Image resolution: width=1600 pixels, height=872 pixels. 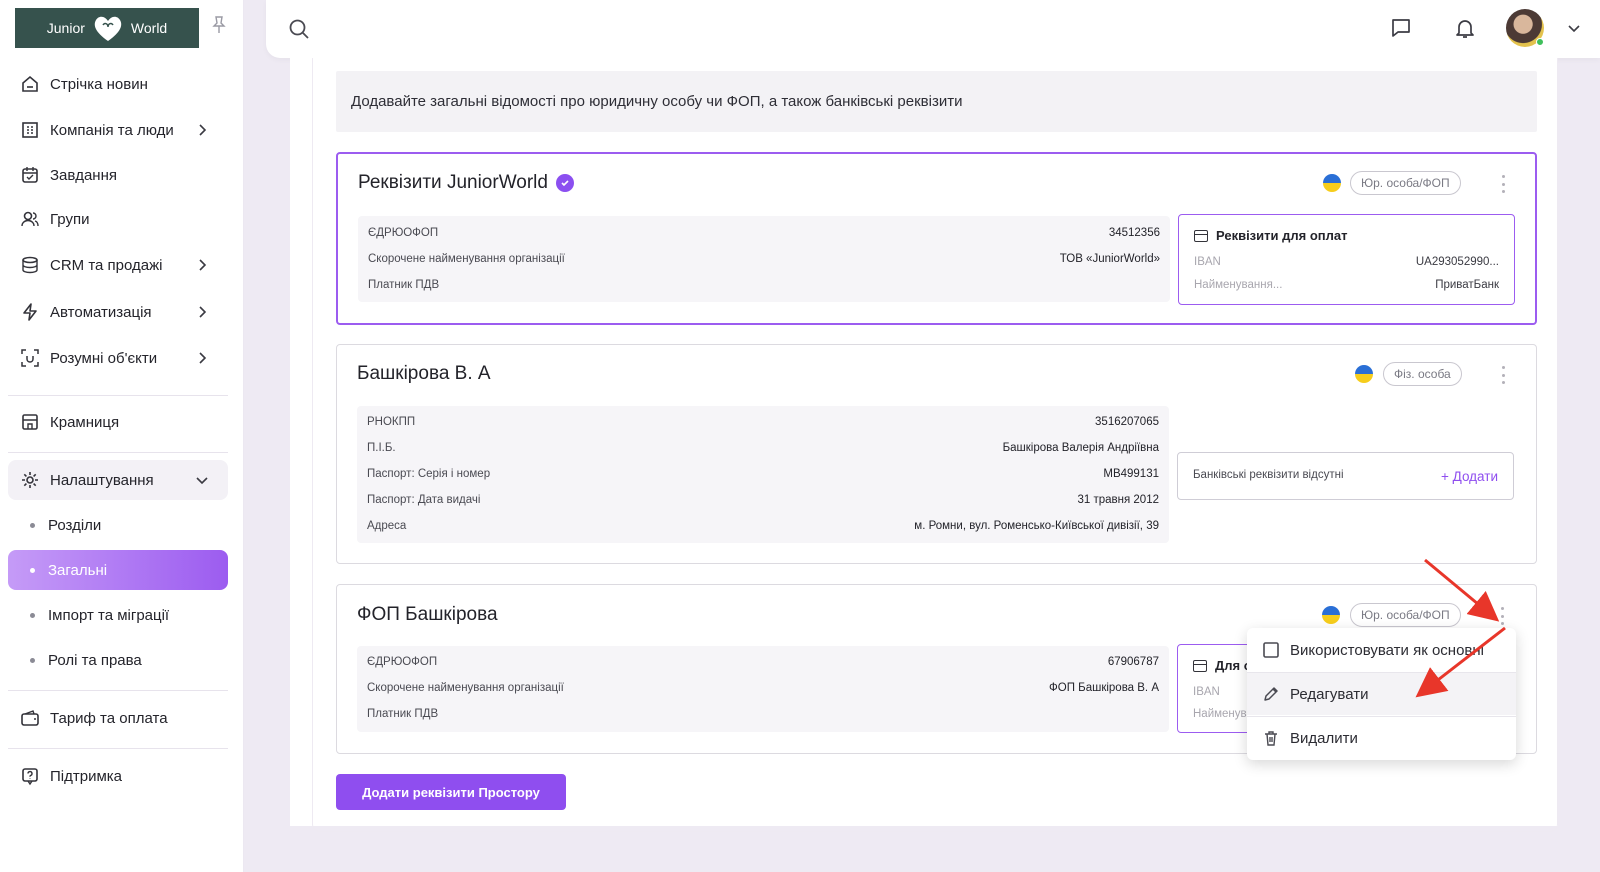 What do you see at coordinates (299, 29) in the screenshot?
I see `search-icon` at bounding box center [299, 29].